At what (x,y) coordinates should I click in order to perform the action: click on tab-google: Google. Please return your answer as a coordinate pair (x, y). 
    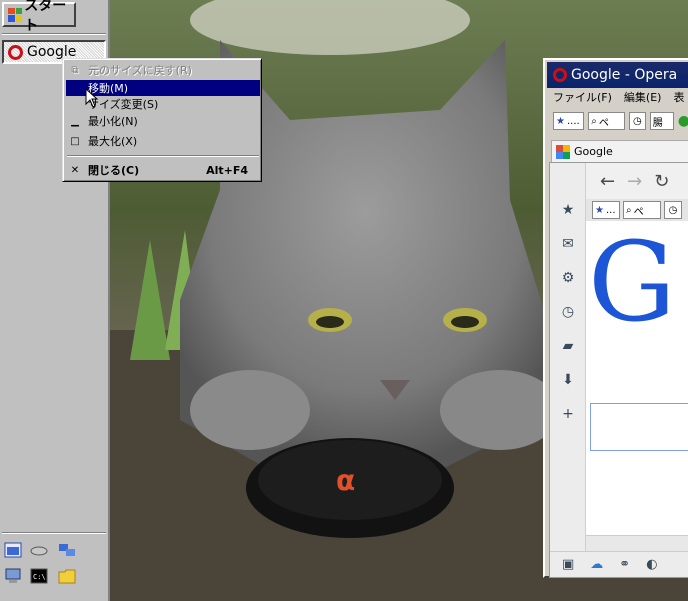
    Looking at the image, I should click on (619, 151).